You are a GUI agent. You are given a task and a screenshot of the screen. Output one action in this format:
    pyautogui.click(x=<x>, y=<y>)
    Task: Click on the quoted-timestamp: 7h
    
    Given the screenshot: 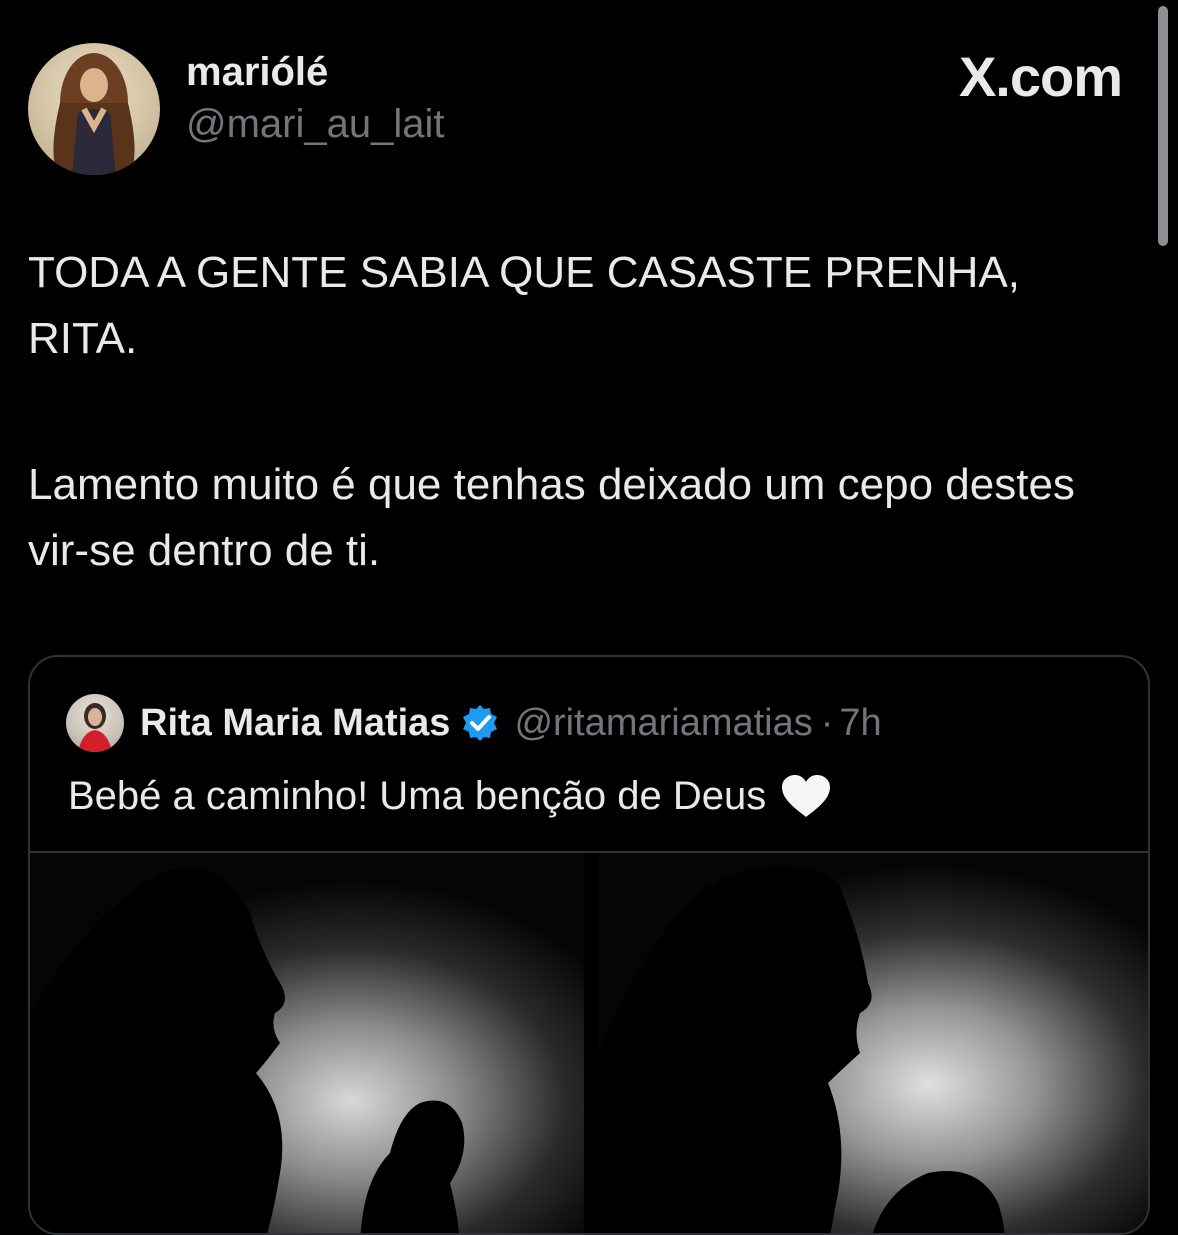 What is the action you would take?
    pyautogui.click(x=860, y=723)
    